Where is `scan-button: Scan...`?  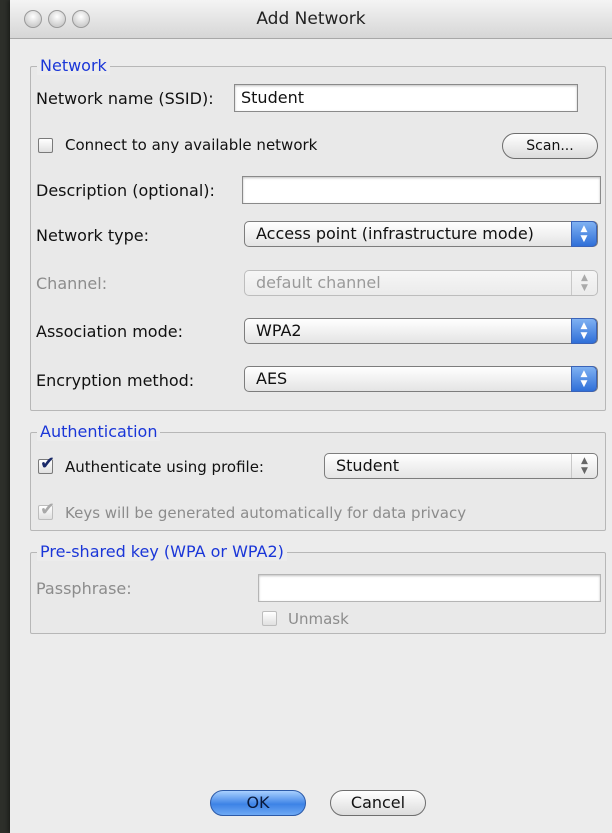
scan-button: Scan... is located at coordinates (550, 146).